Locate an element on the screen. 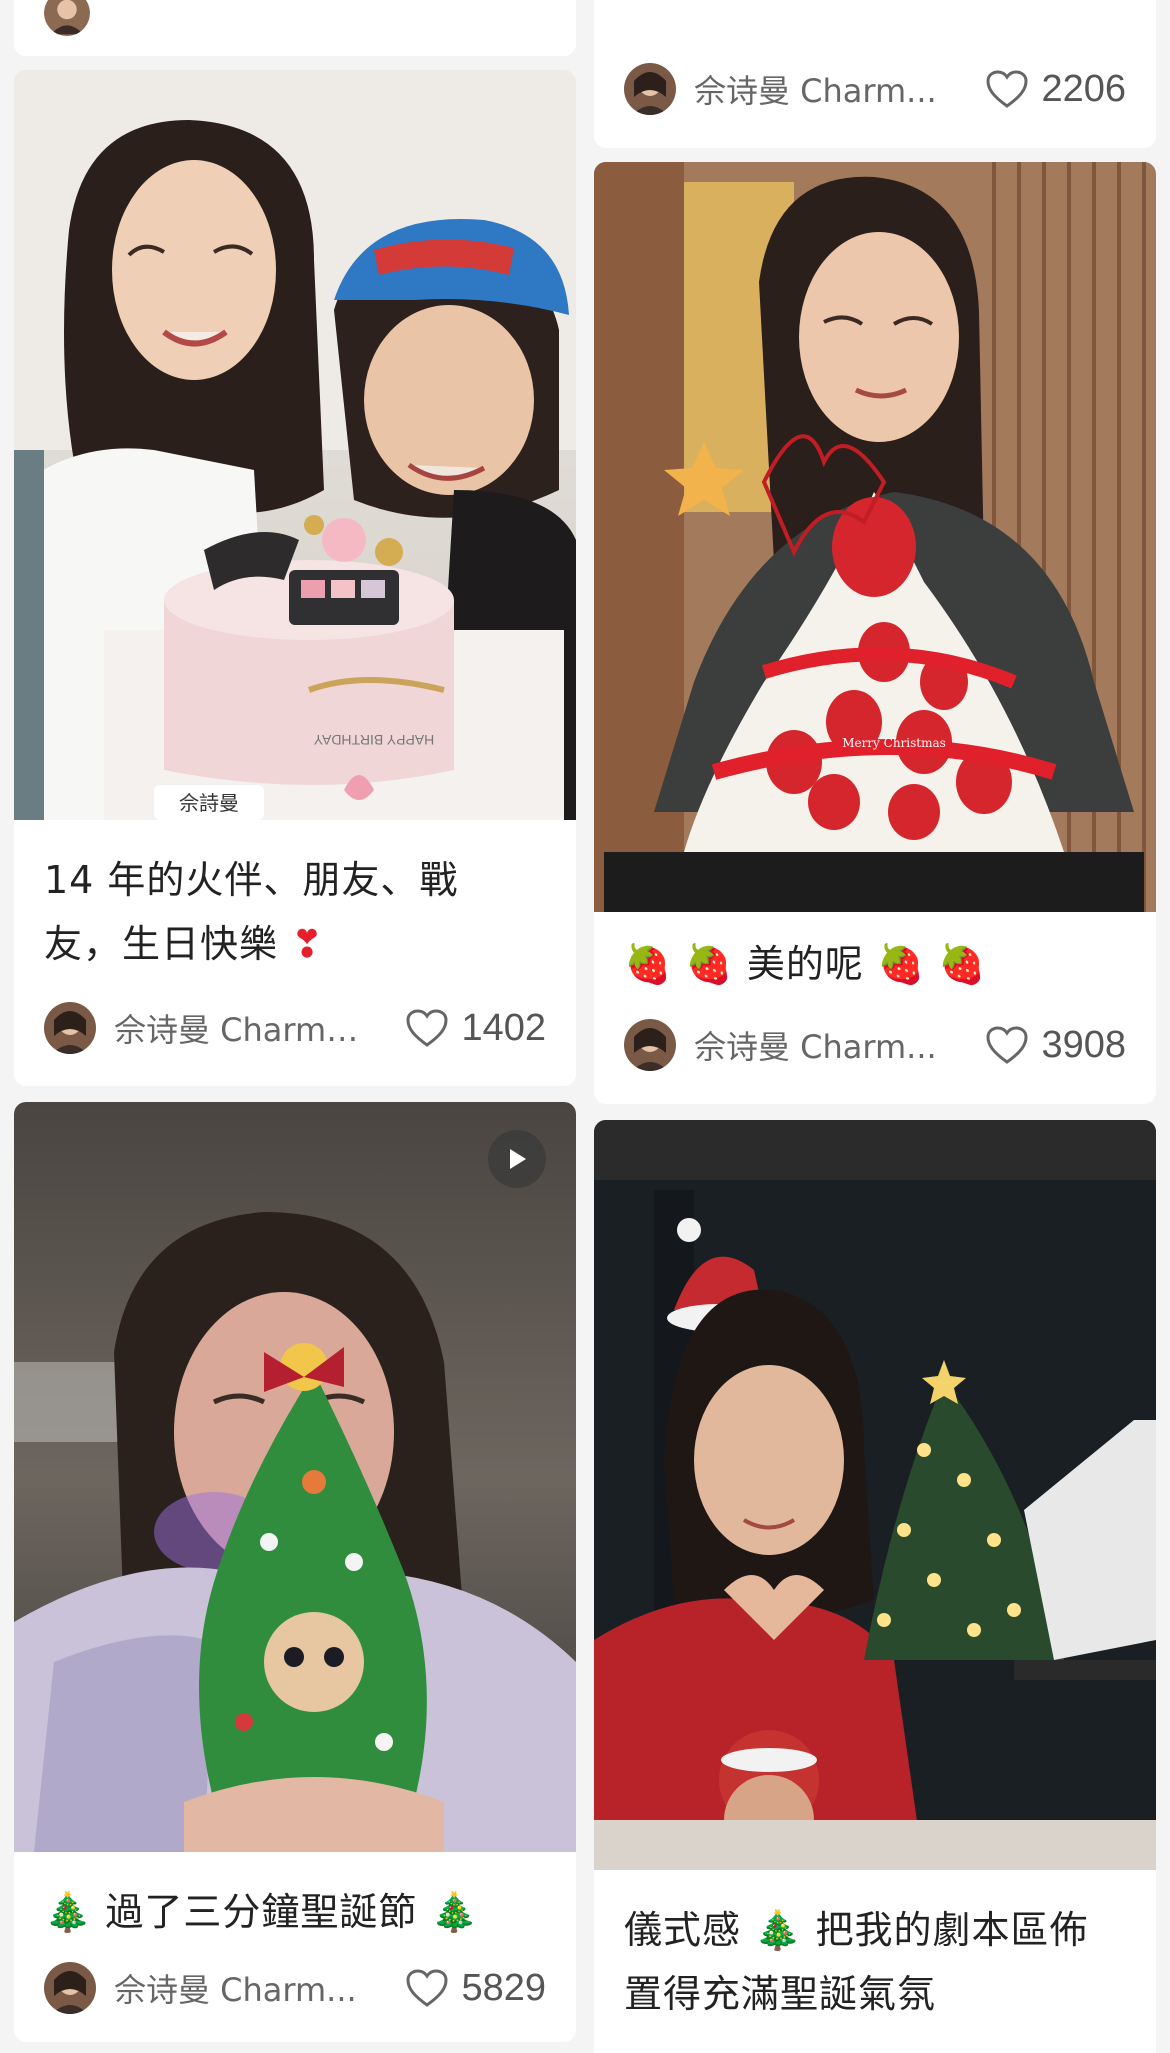 The width and height of the screenshot is (1170, 2053). play-icon is located at coordinates (518, 1159).